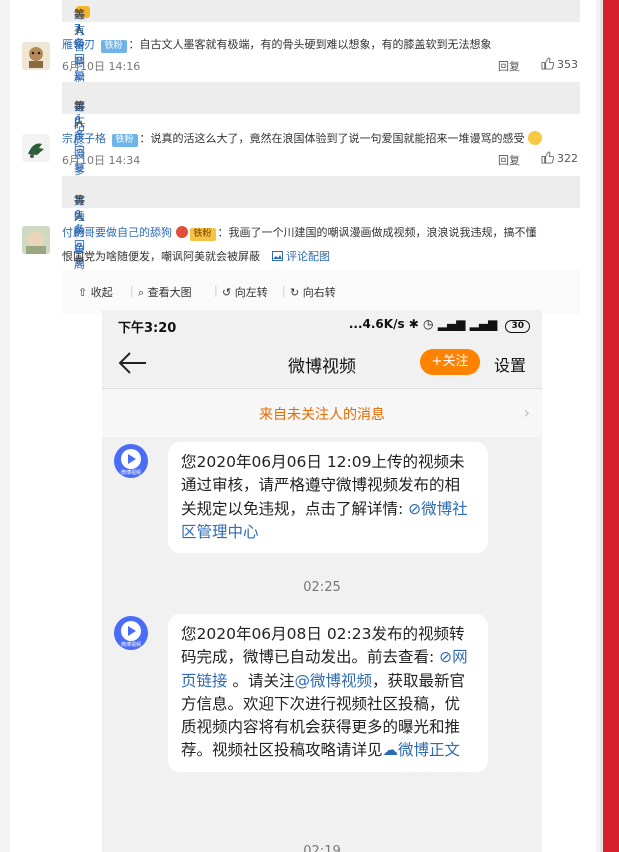 This screenshot has height=852, width=619. What do you see at coordinates (251, 292) in the screenshot?
I see `tool-rotate-left-label: 向左转` at bounding box center [251, 292].